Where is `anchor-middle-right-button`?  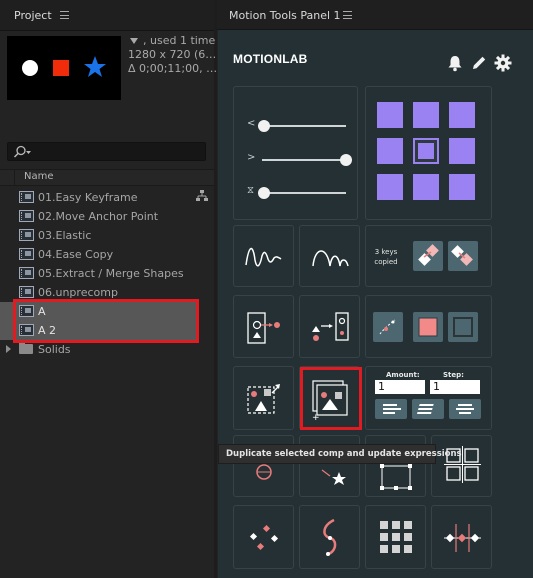 anchor-middle-right-button is located at coordinates (462, 151).